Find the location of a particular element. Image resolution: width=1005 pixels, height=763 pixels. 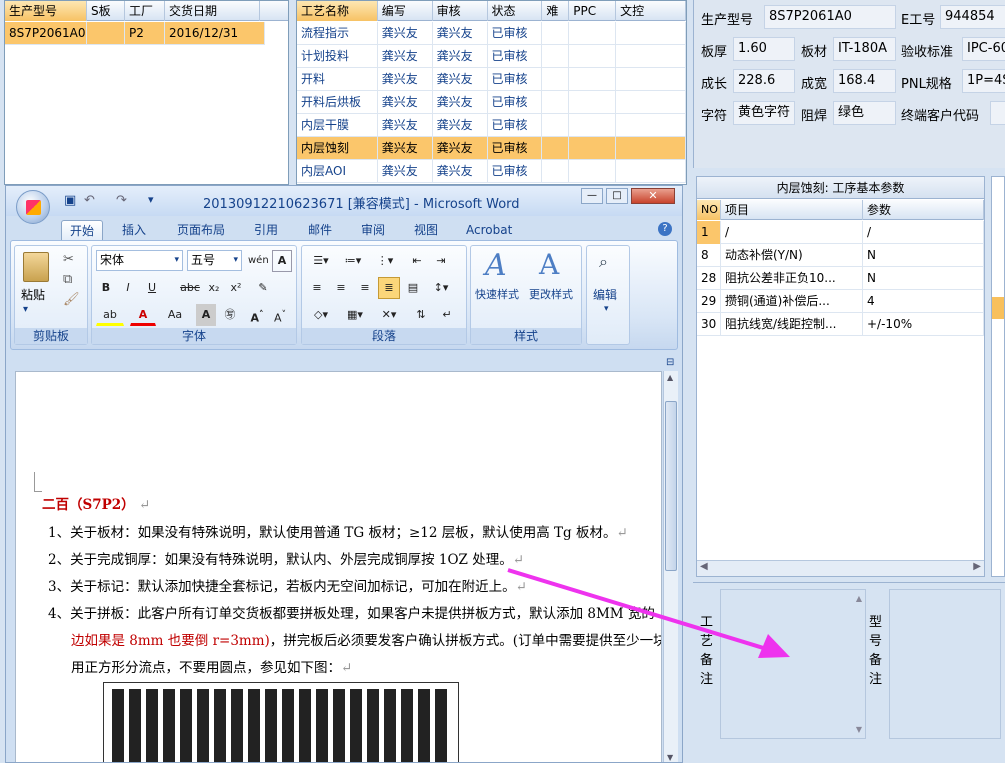

col-header-process: 工艺名称 is located at coordinates (337, 11).